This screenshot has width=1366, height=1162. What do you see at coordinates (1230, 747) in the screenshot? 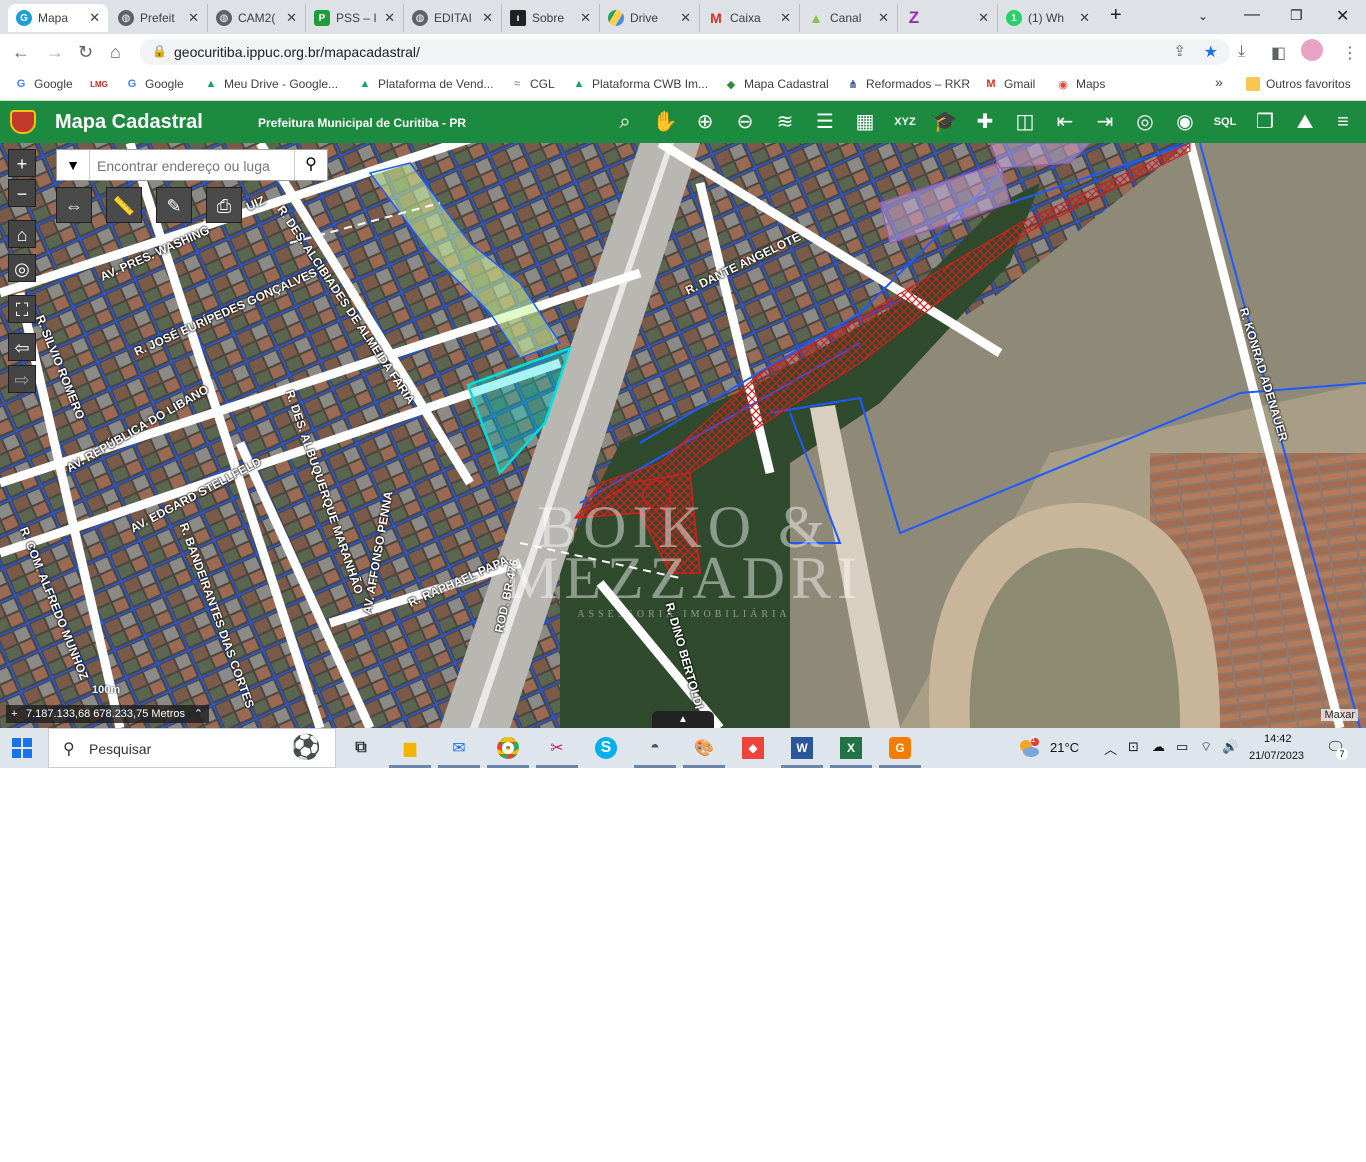
I see `volume-icon: 🔊` at bounding box center [1230, 747].